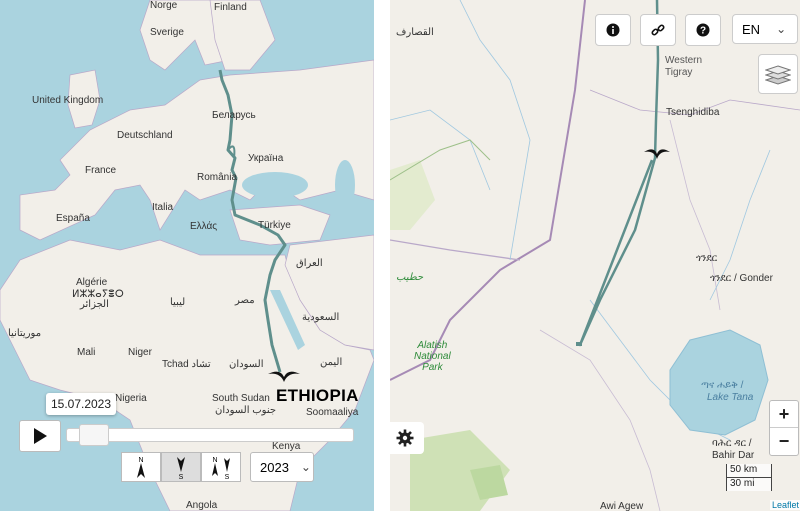  I want to click on play-button, so click(40, 436).